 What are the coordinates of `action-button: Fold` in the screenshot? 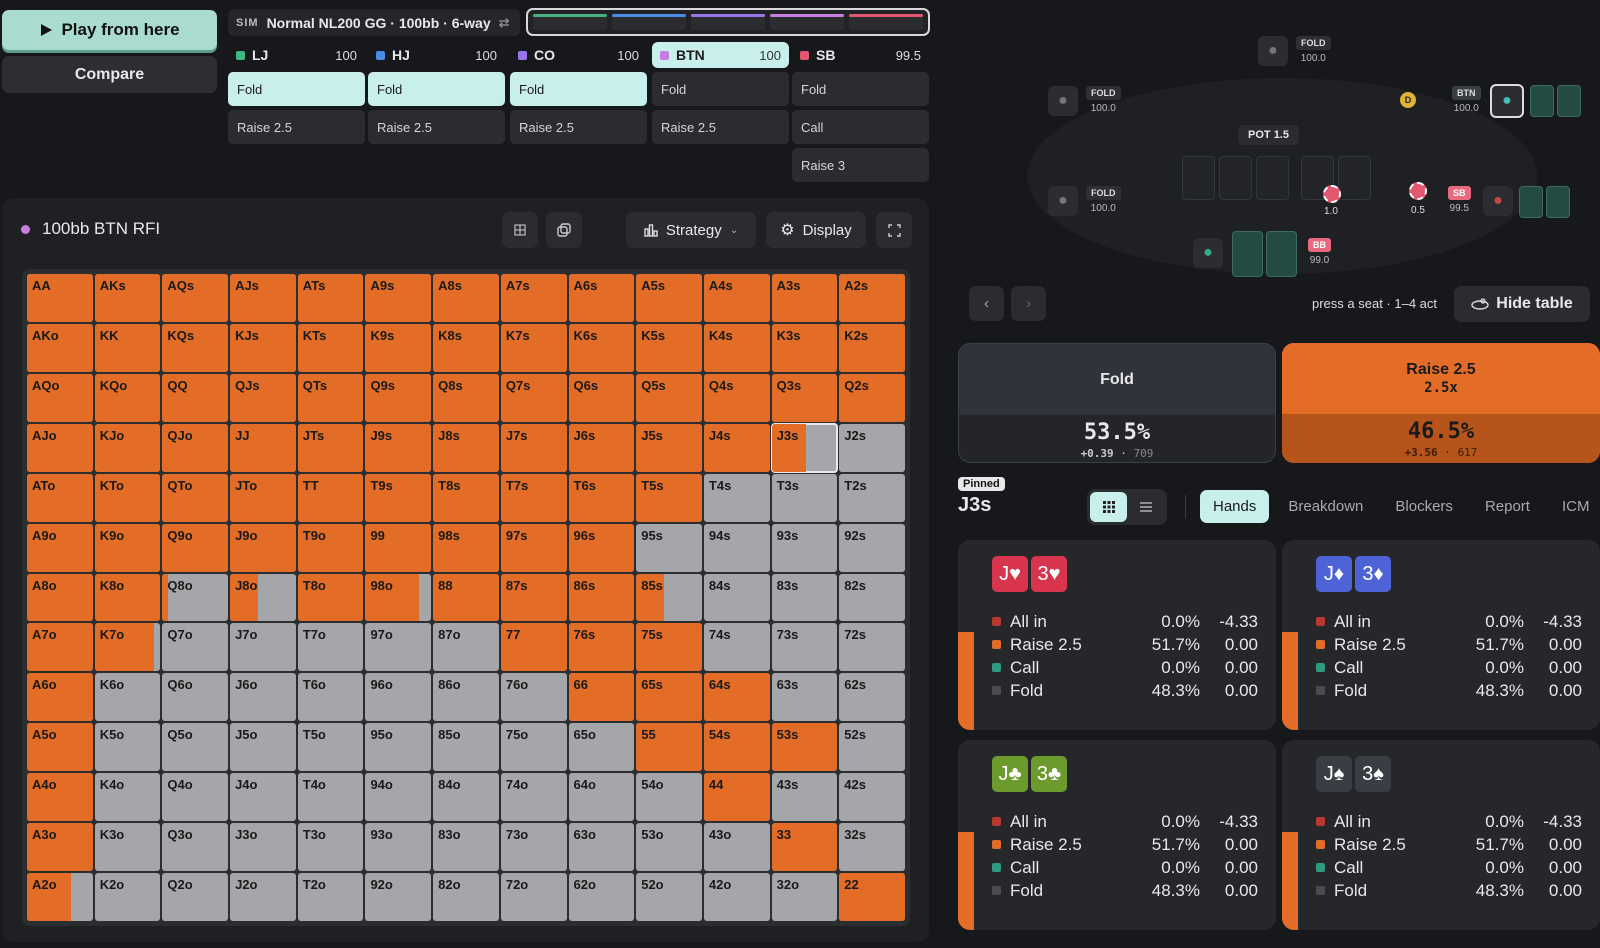 It's located at (436, 89).